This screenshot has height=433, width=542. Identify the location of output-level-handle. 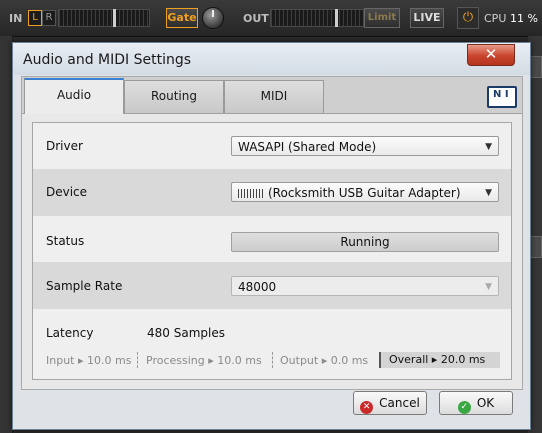
(336, 18).